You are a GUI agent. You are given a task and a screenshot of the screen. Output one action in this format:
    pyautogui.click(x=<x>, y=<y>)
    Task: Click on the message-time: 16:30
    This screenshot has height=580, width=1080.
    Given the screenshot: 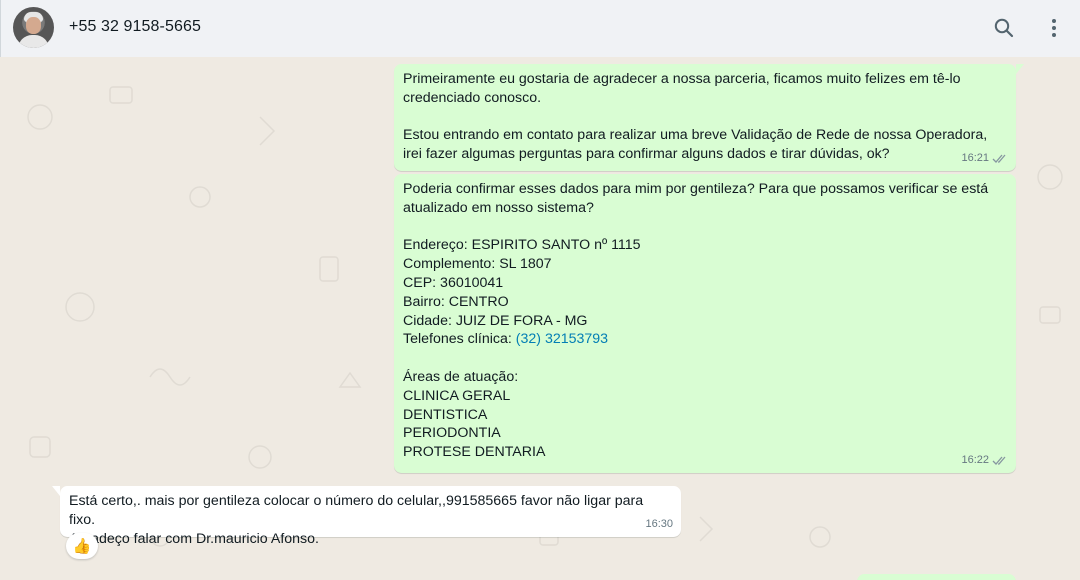 What is the action you would take?
    pyautogui.click(x=659, y=524)
    